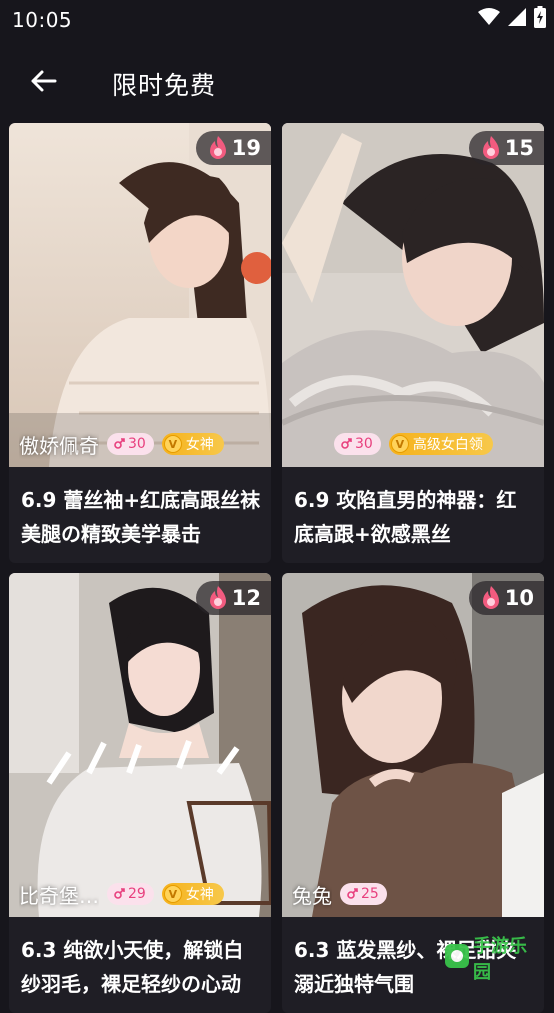  I want to click on vip-badge: V 高级女白领, so click(440, 444).